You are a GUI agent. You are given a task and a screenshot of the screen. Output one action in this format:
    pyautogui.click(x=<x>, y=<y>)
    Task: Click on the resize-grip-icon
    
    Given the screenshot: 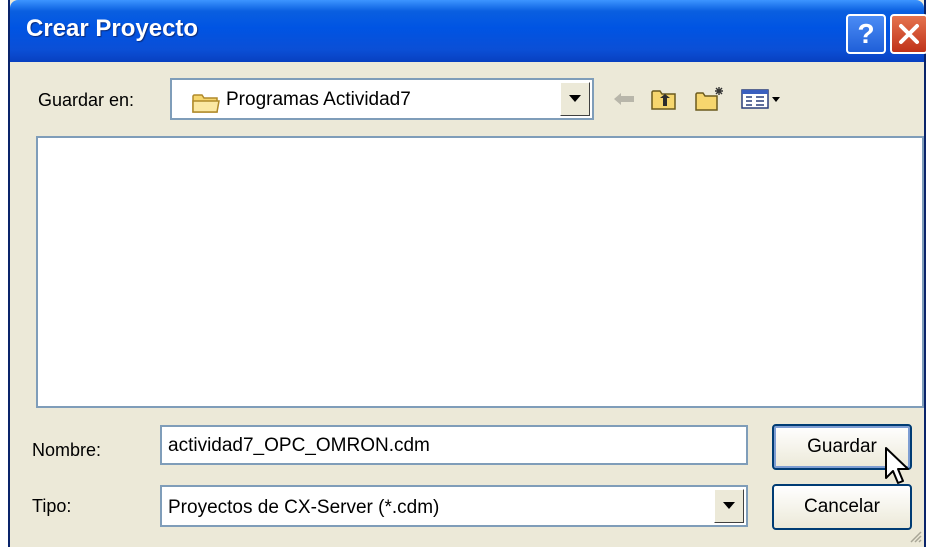 What is the action you would take?
    pyautogui.click(x=915, y=536)
    